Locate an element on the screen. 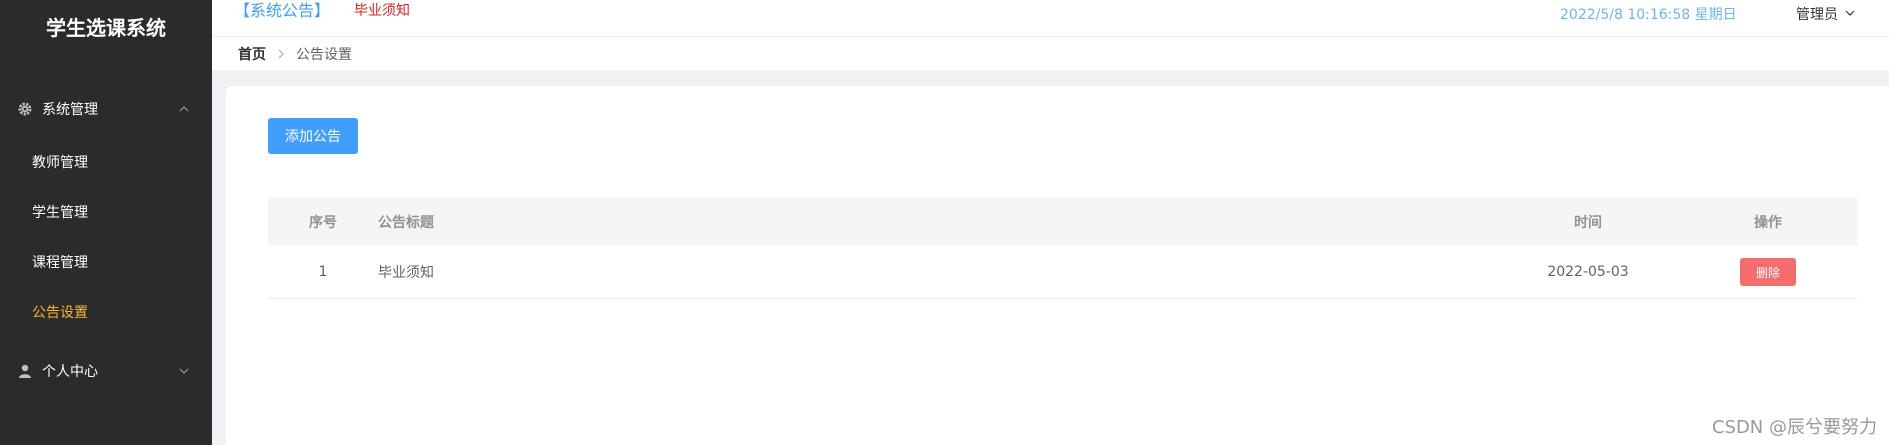  sidebar: 学生选课系统 系统管理 教师管理 学生管理 课程管理 公告设置 个人中心 is located at coordinates (106, 222).